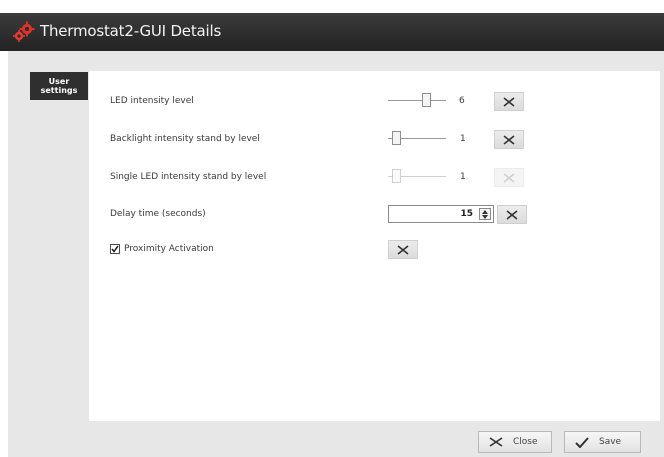 The height and width of the screenshot is (457, 664). I want to click on led-intensity-slider, so click(417, 100).